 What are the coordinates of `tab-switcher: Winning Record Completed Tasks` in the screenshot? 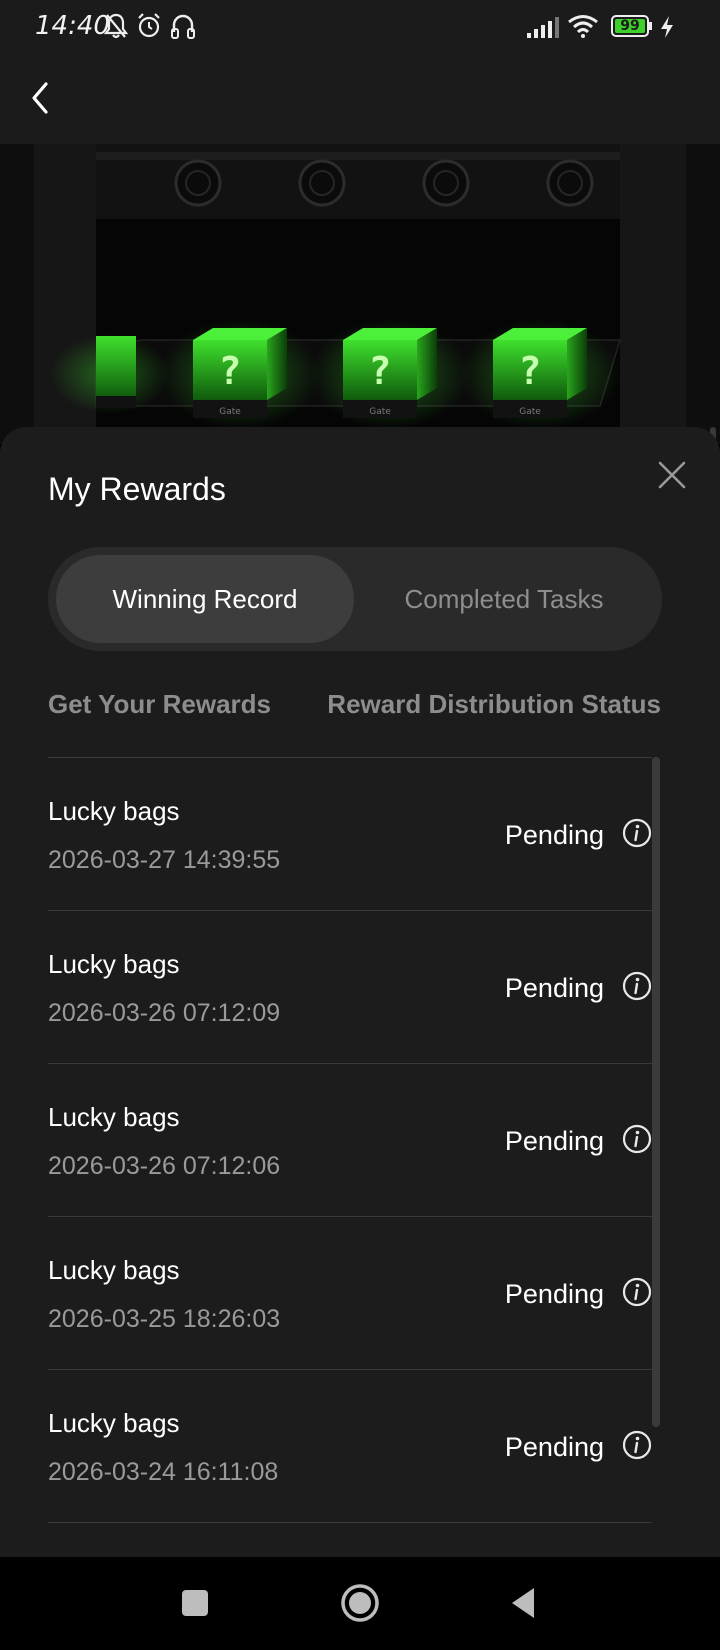 It's located at (355, 599).